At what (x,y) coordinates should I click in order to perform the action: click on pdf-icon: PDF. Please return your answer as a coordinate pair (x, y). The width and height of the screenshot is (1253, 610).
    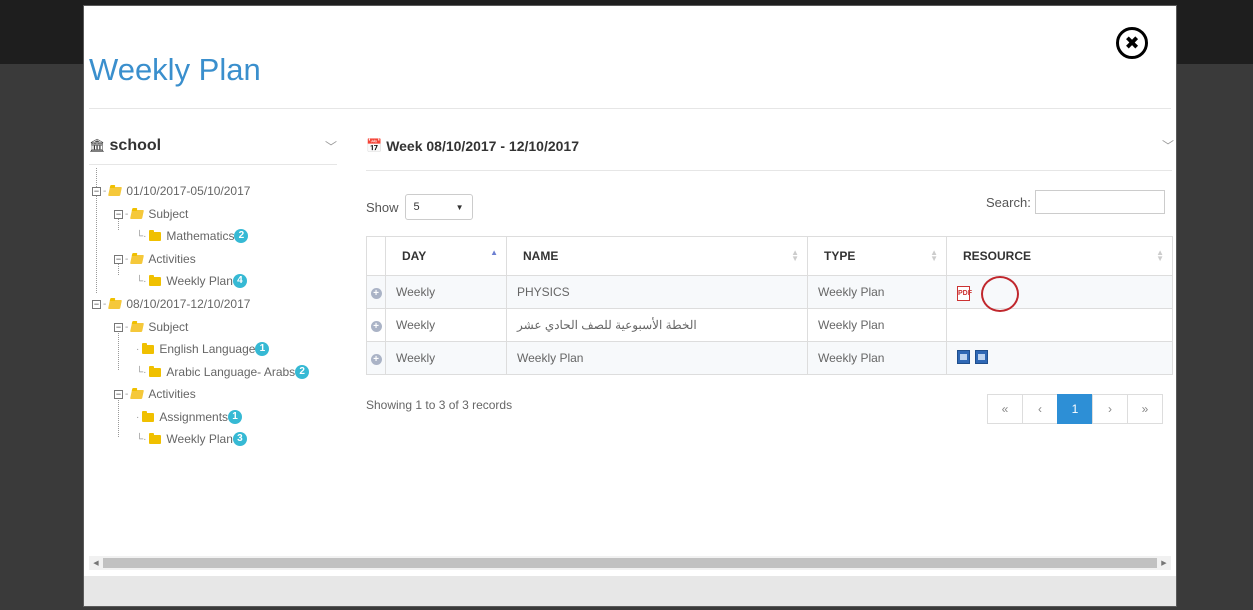
    Looking at the image, I should click on (964, 293).